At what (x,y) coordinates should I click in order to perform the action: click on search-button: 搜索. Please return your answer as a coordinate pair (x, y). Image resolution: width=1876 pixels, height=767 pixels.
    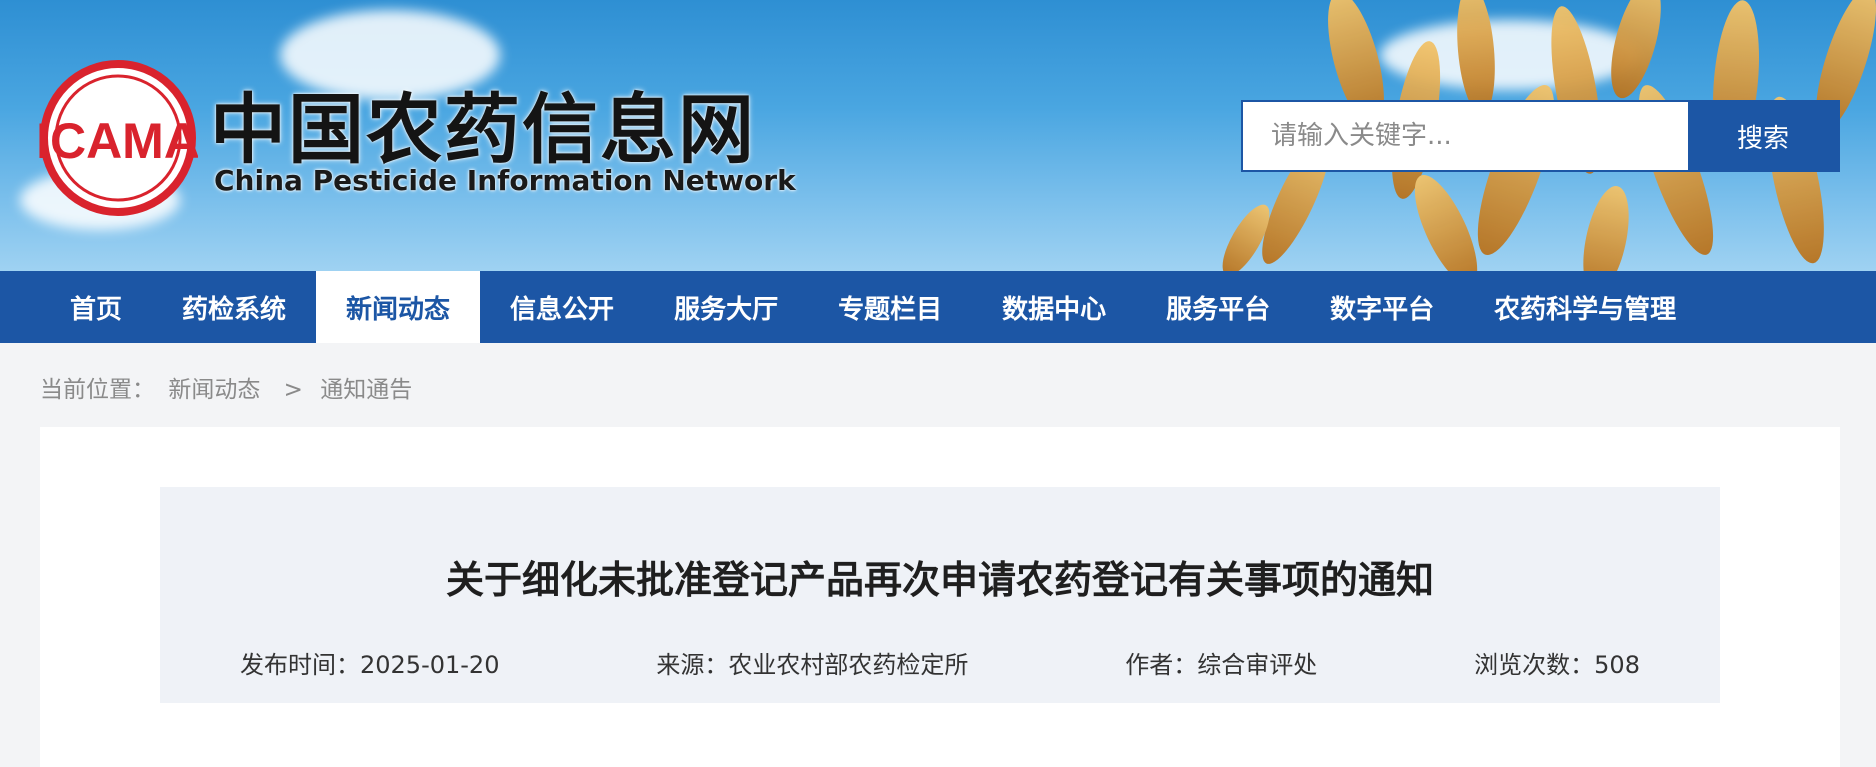
    Looking at the image, I should click on (1763, 136).